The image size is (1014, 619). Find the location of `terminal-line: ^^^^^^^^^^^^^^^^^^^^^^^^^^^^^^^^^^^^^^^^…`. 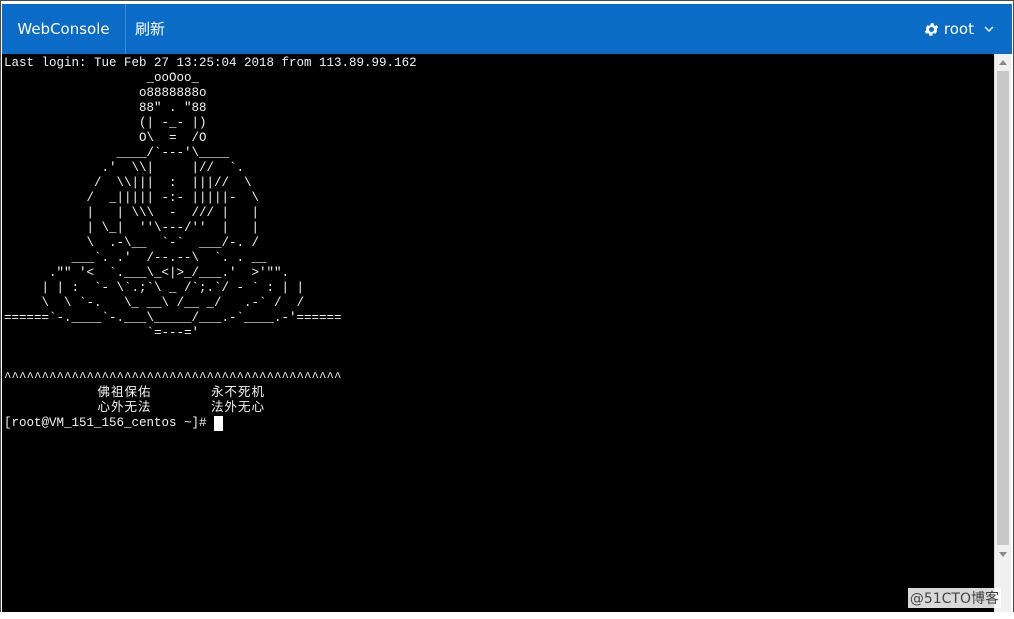

terminal-line: ^^^^^^^^^^^^^^^^^^^^^^^^^^^^^^^^^^^^^^^^… is located at coordinates (173, 378).